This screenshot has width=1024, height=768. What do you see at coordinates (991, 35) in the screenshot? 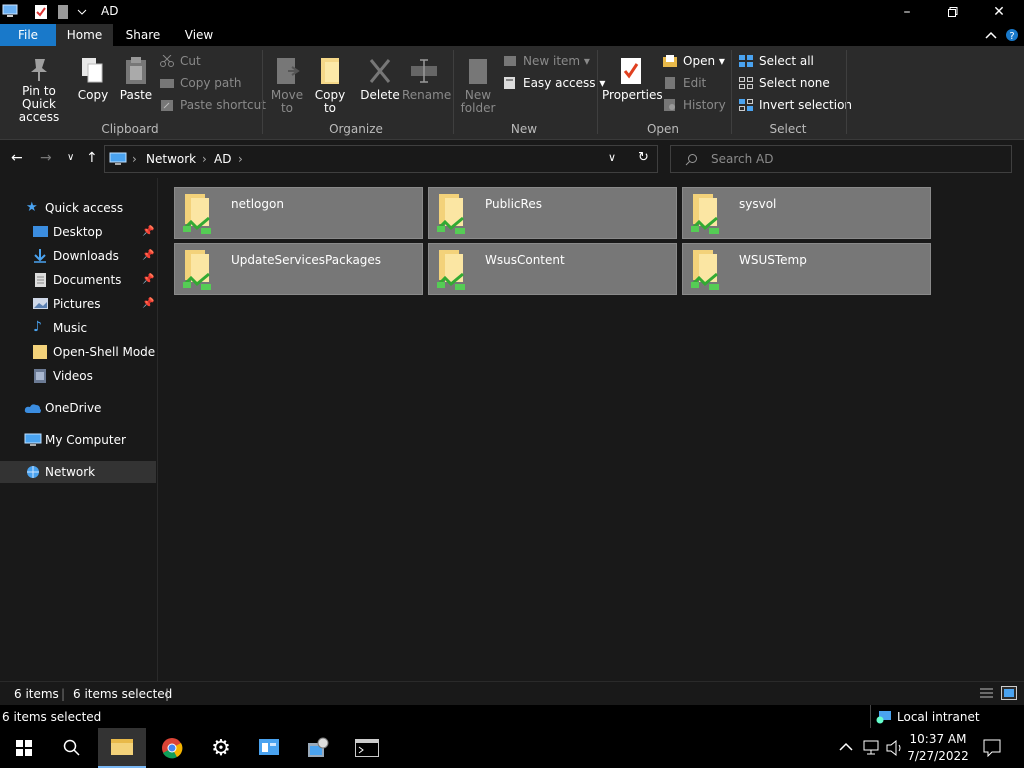
I see `collapse-ribbon-icon` at bounding box center [991, 35].